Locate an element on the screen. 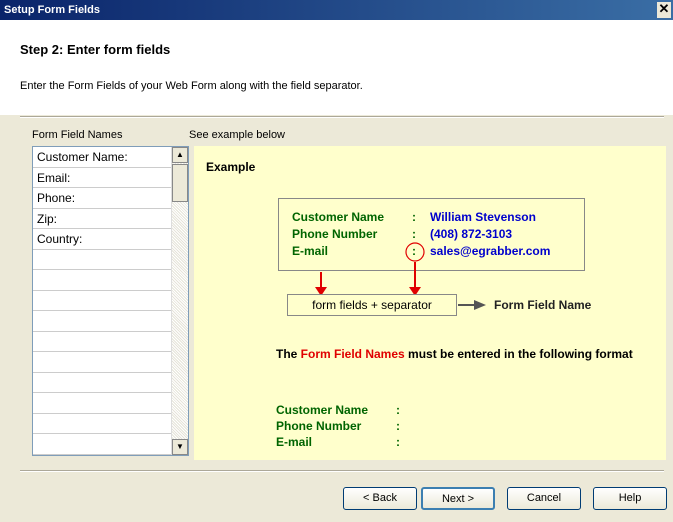  list-item: Email: is located at coordinates (102, 178).